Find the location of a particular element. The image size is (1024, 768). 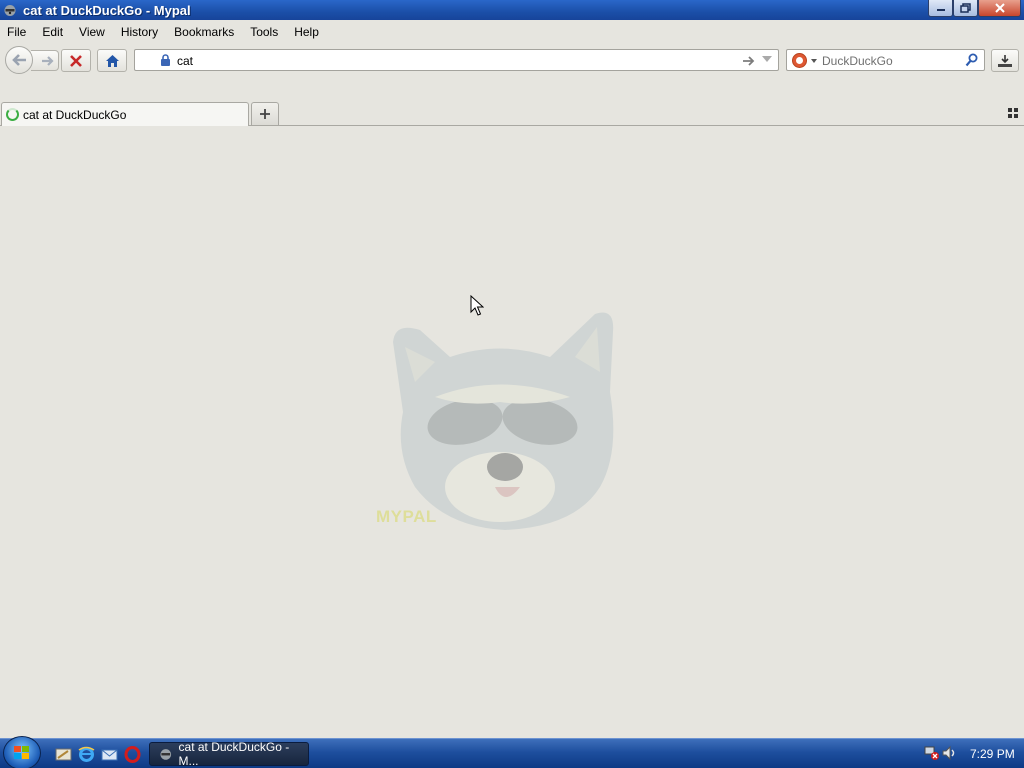

stop-button is located at coordinates (76, 60).